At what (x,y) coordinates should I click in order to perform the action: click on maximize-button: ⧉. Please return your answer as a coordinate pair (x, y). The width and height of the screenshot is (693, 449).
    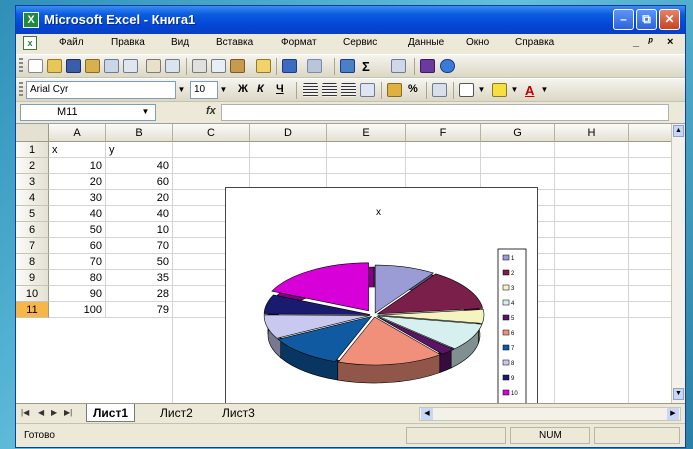
    Looking at the image, I should click on (646, 19).